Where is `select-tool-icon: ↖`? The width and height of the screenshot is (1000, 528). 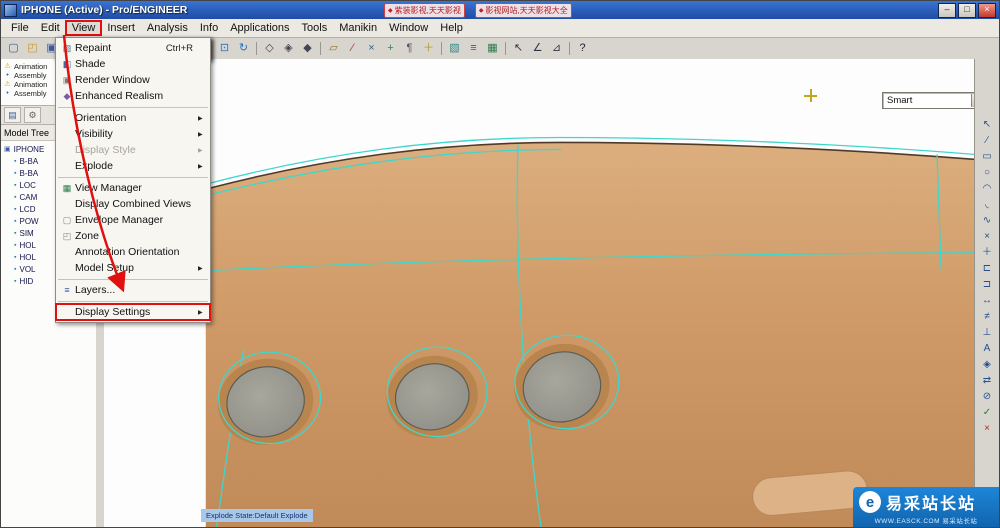
select-tool-icon: ↖ is located at coordinates (987, 125).